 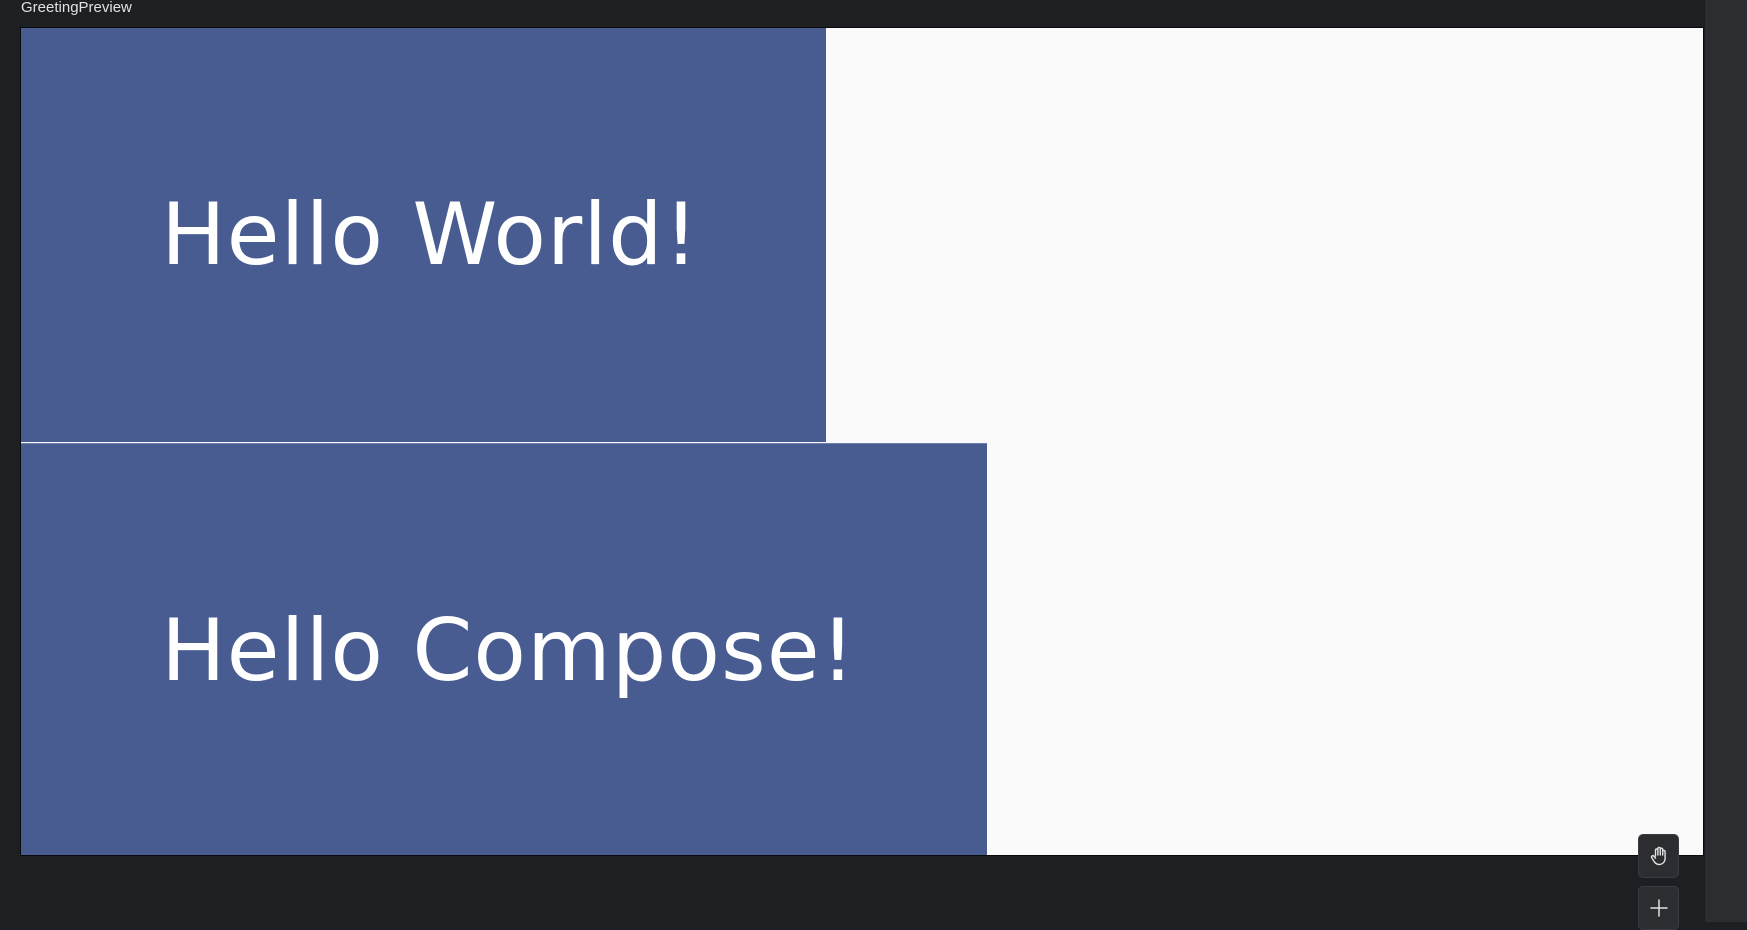 What do you see at coordinates (509, 651) in the screenshot?
I see `greeting-text: Hello Compose!` at bounding box center [509, 651].